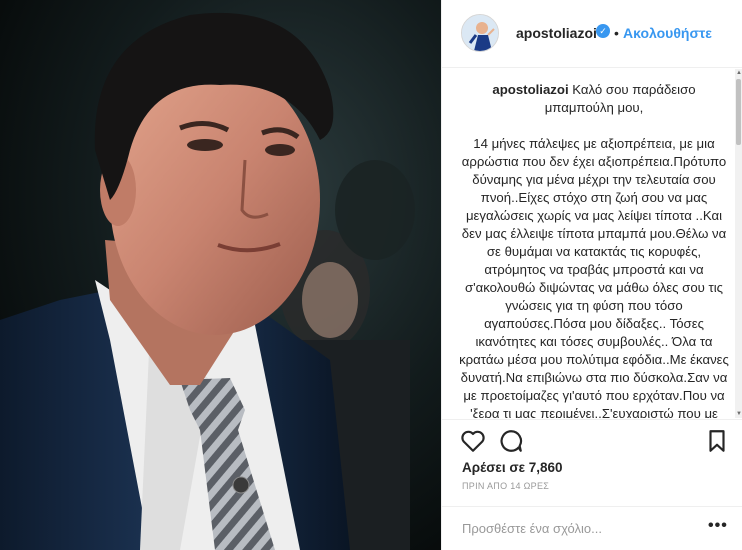  Describe the element at coordinates (738, 112) in the screenshot. I see `scrollbar-thumb` at that location.